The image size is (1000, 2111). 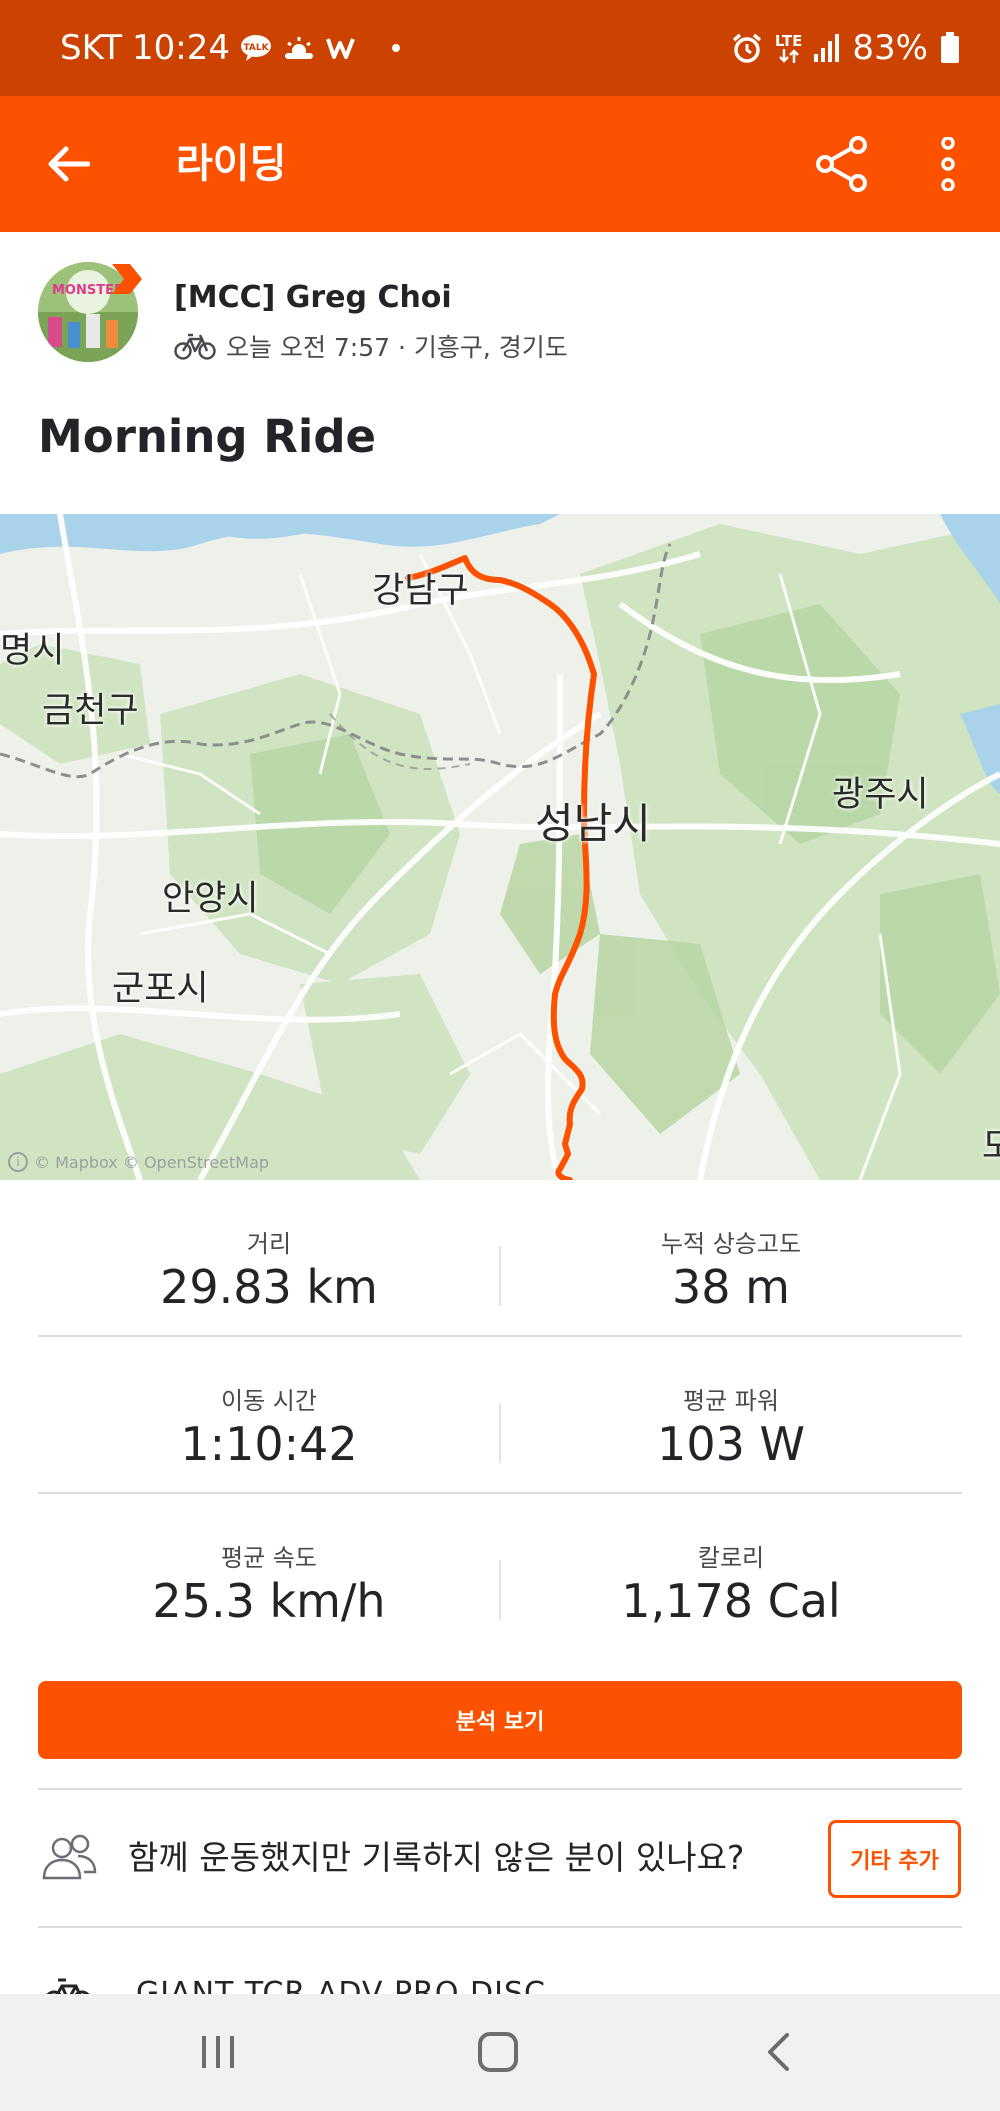 I want to click on stat-calories: 칼로리 1,178 Cal, so click(x=731, y=1572).